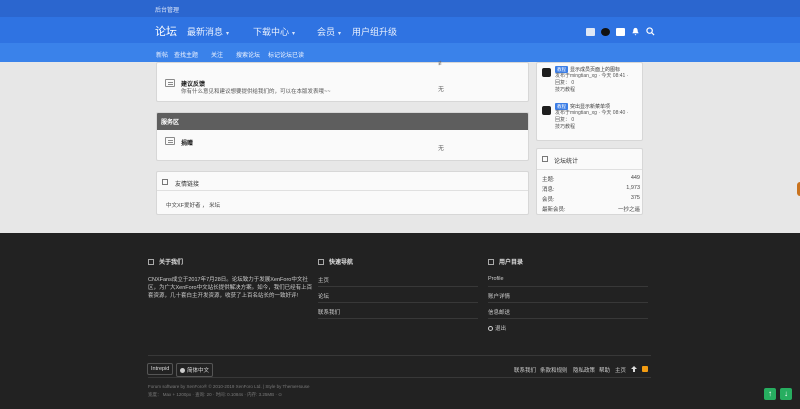  Describe the element at coordinates (165, 261) in the screenshot. I see `footer-about-heading: 关于我们` at that location.